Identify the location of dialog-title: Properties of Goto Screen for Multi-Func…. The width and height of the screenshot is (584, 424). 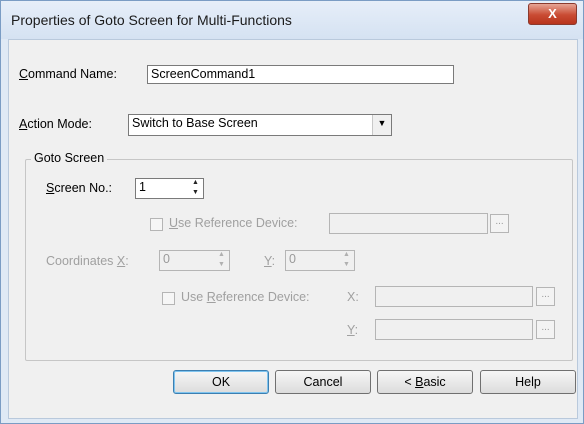
(151, 20).